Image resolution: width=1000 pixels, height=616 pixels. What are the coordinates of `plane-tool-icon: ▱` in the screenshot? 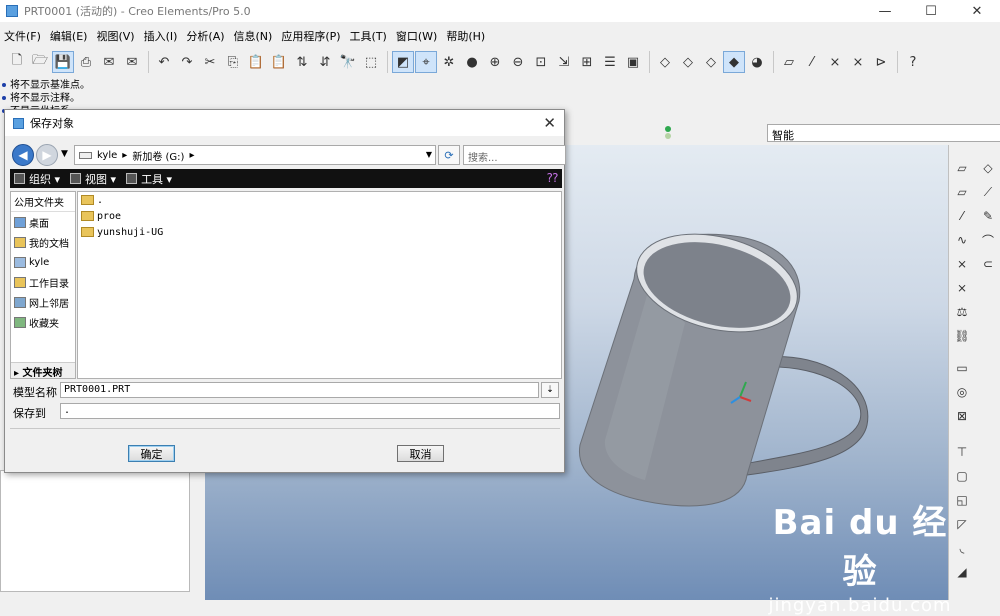 It's located at (962, 192).